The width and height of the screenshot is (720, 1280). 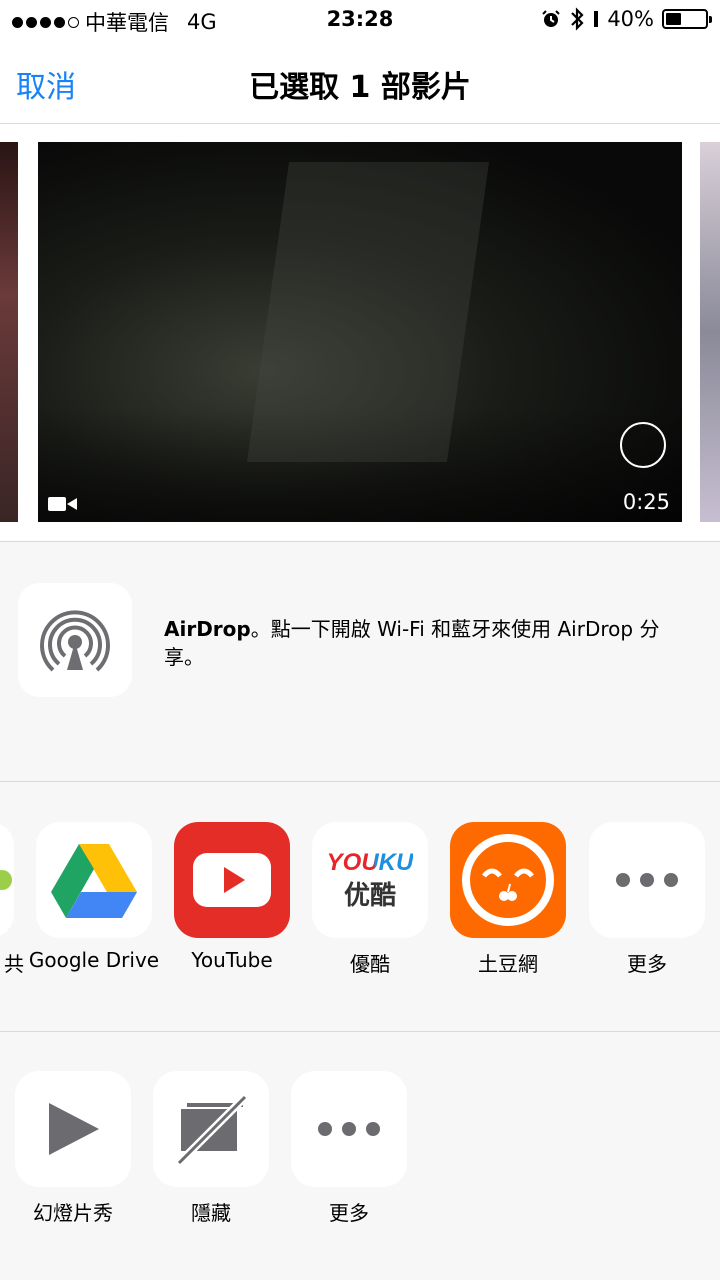 What do you see at coordinates (211, 1213) in the screenshot?
I see `action-label: 隱藏` at bounding box center [211, 1213].